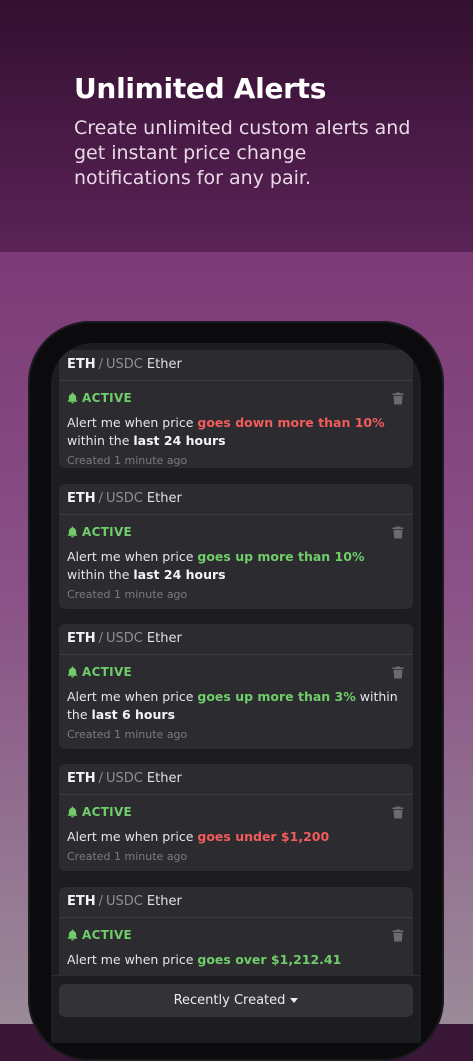  What do you see at coordinates (200, 88) in the screenshot?
I see `hero-title: Unlimited Alerts` at bounding box center [200, 88].